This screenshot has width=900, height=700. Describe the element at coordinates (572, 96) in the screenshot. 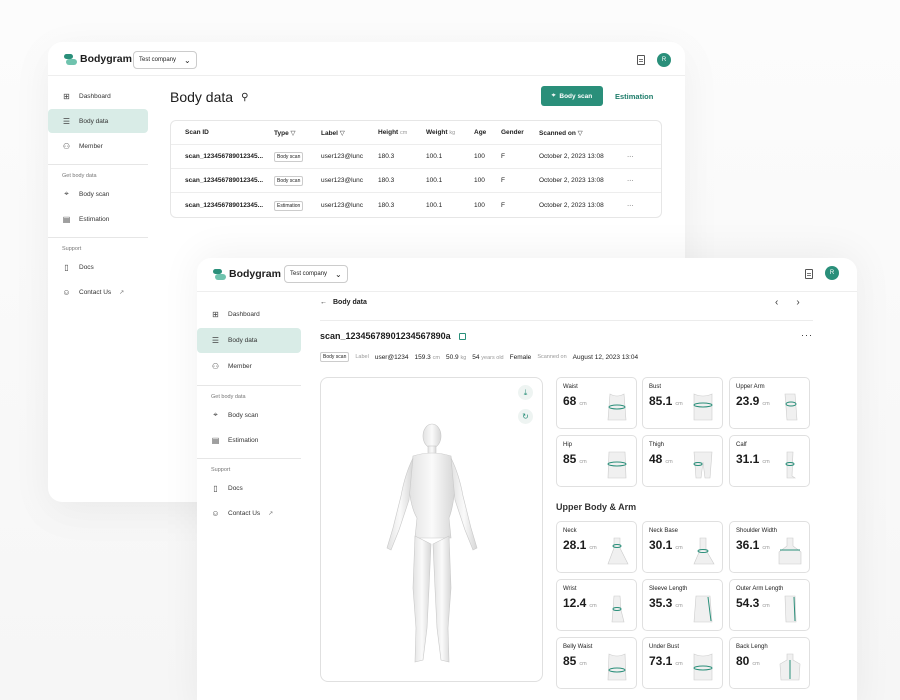

I see `body-scan-button: ⌖ Body scan` at that location.